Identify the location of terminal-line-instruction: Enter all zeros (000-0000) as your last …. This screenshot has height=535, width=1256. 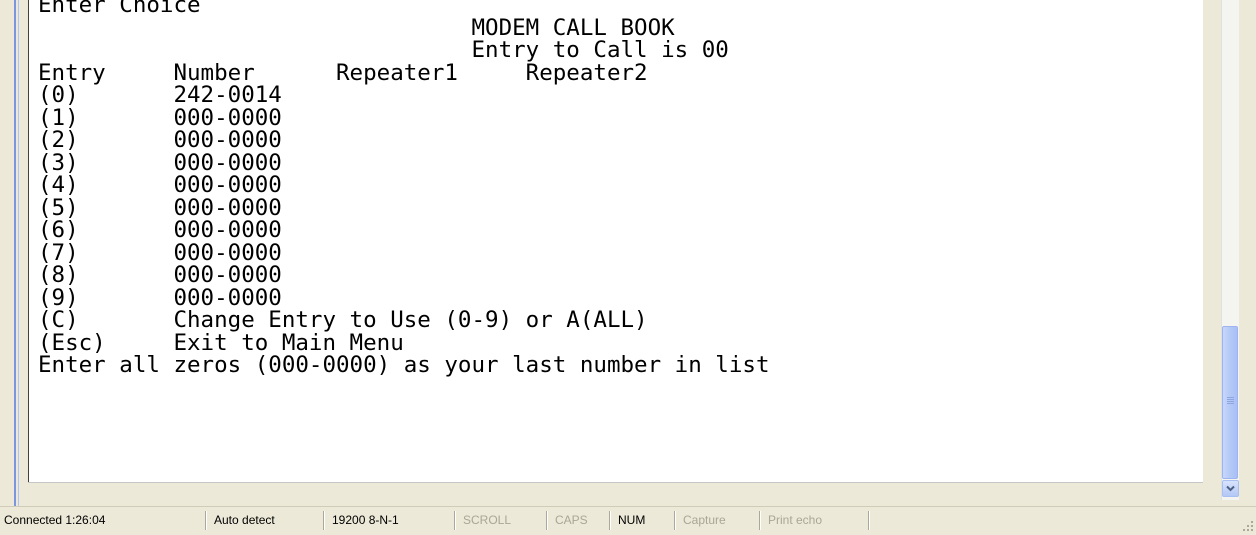
(404, 365).